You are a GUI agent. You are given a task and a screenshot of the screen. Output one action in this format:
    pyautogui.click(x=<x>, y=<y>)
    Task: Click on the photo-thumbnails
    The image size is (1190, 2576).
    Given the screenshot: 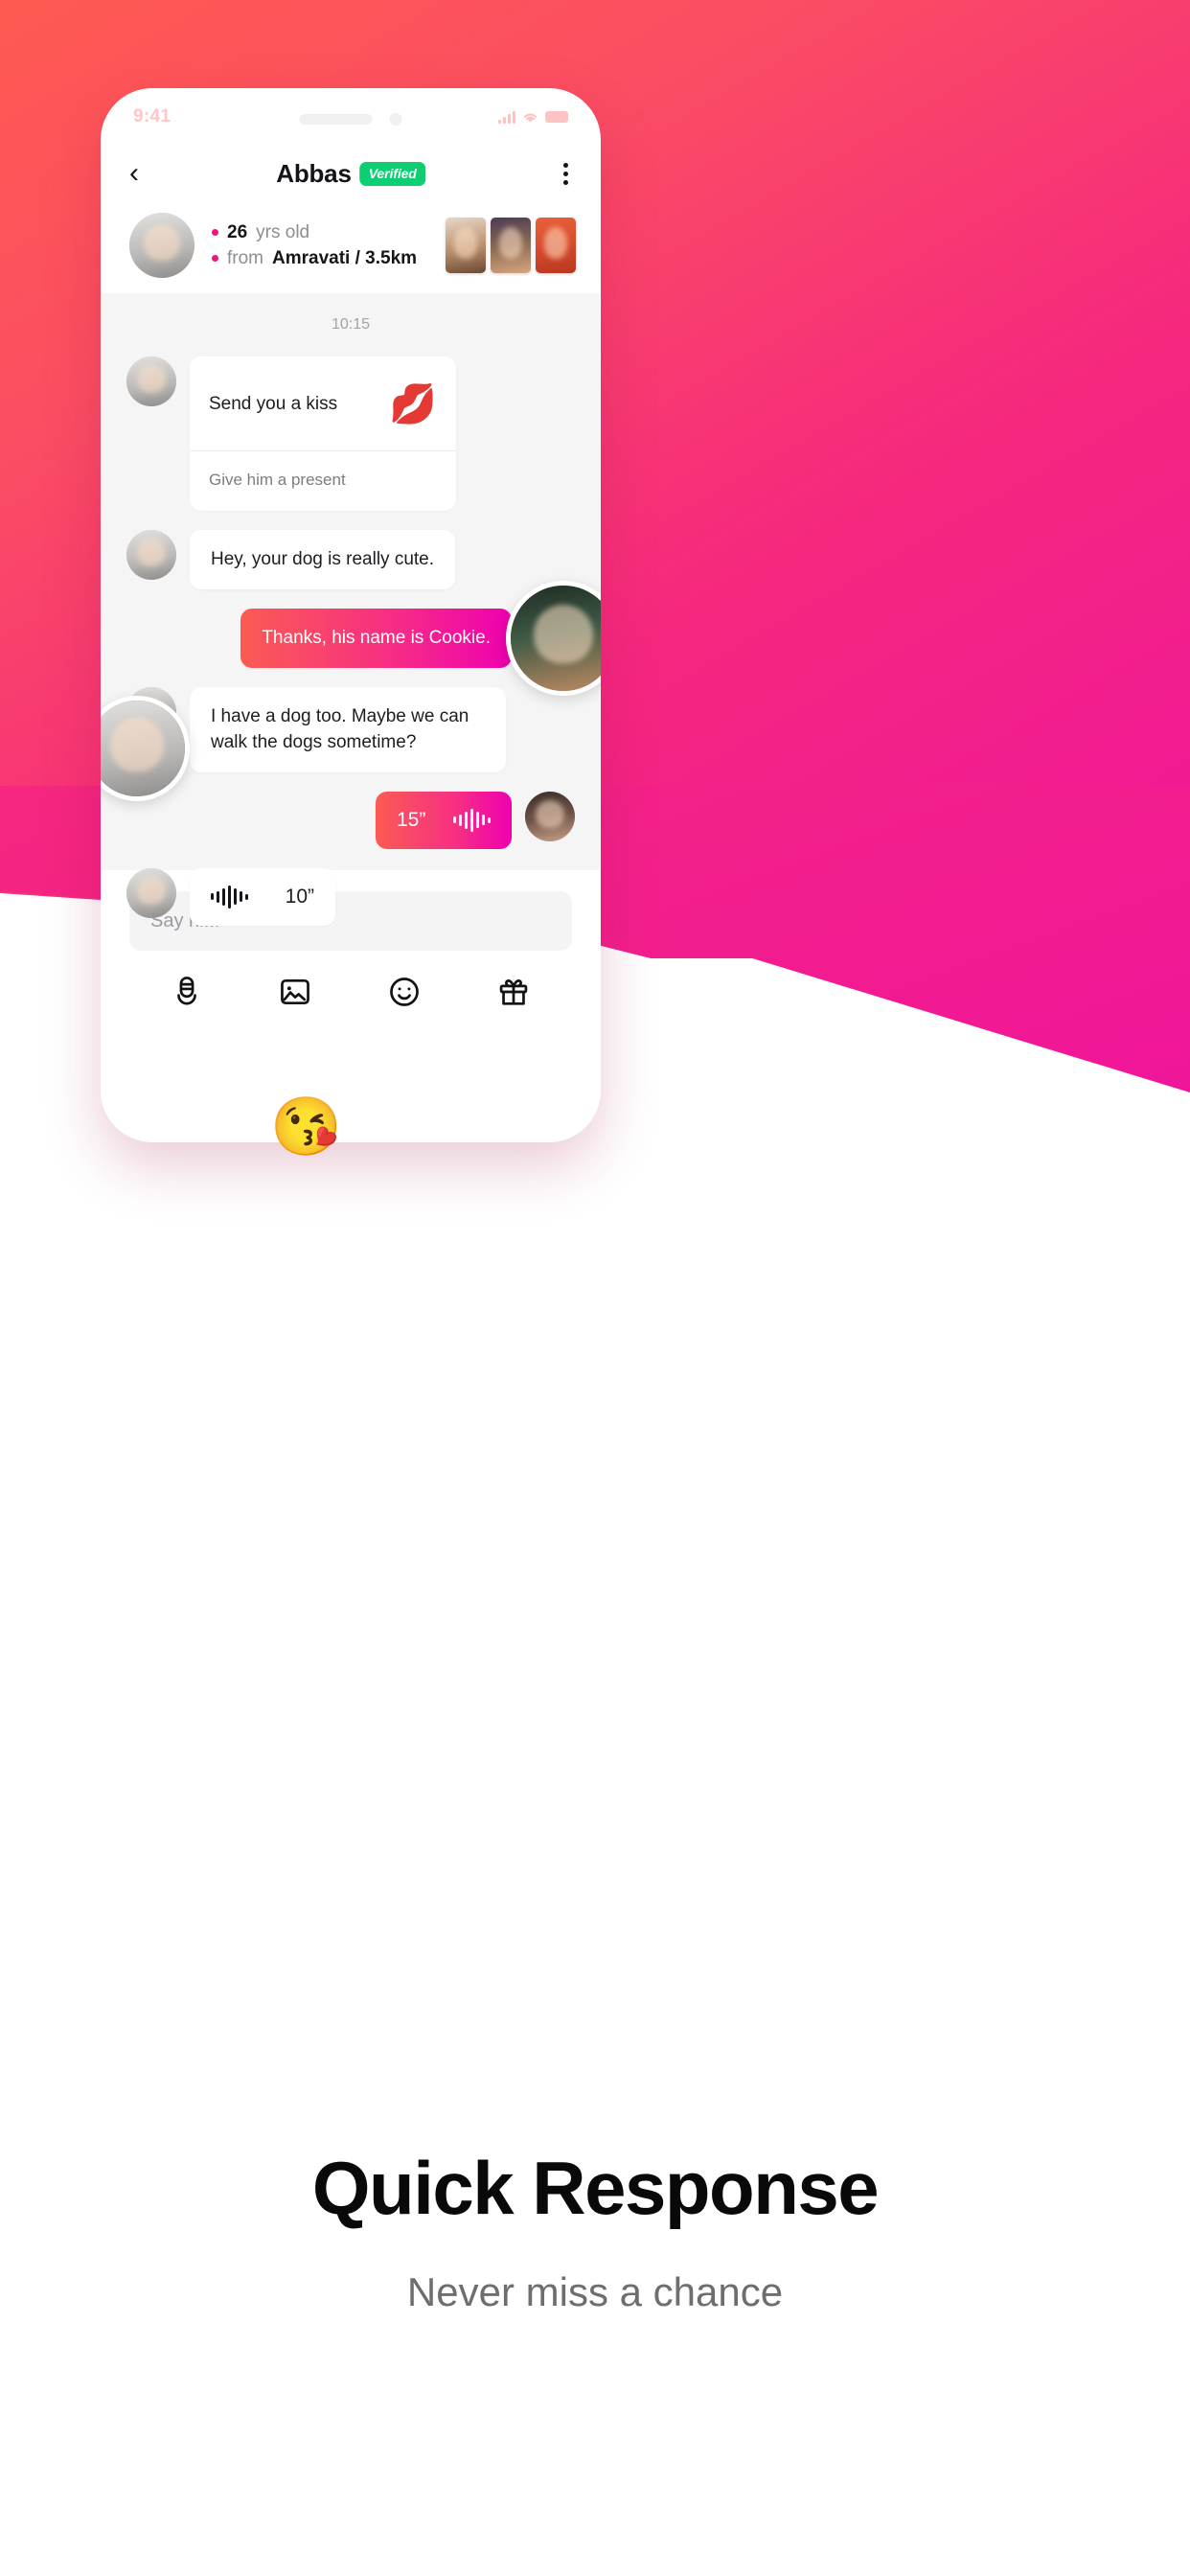 What is the action you would take?
    pyautogui.click(x=511, y=245)
    